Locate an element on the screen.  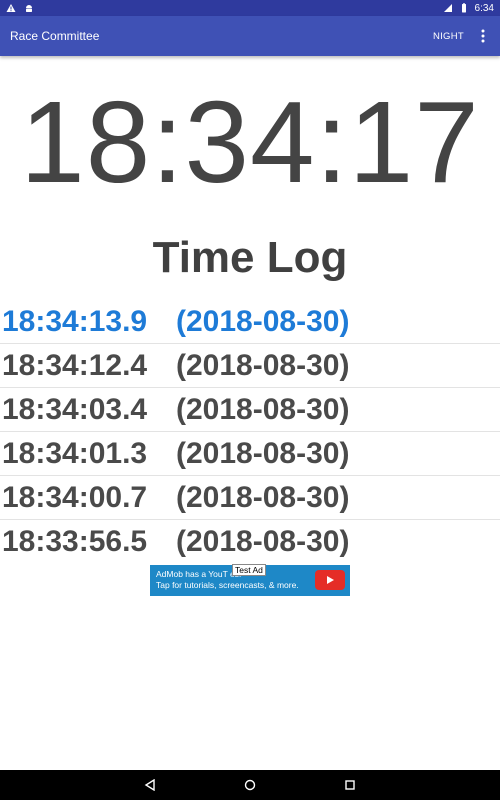
home-icon is located at coordinates (250, 785).